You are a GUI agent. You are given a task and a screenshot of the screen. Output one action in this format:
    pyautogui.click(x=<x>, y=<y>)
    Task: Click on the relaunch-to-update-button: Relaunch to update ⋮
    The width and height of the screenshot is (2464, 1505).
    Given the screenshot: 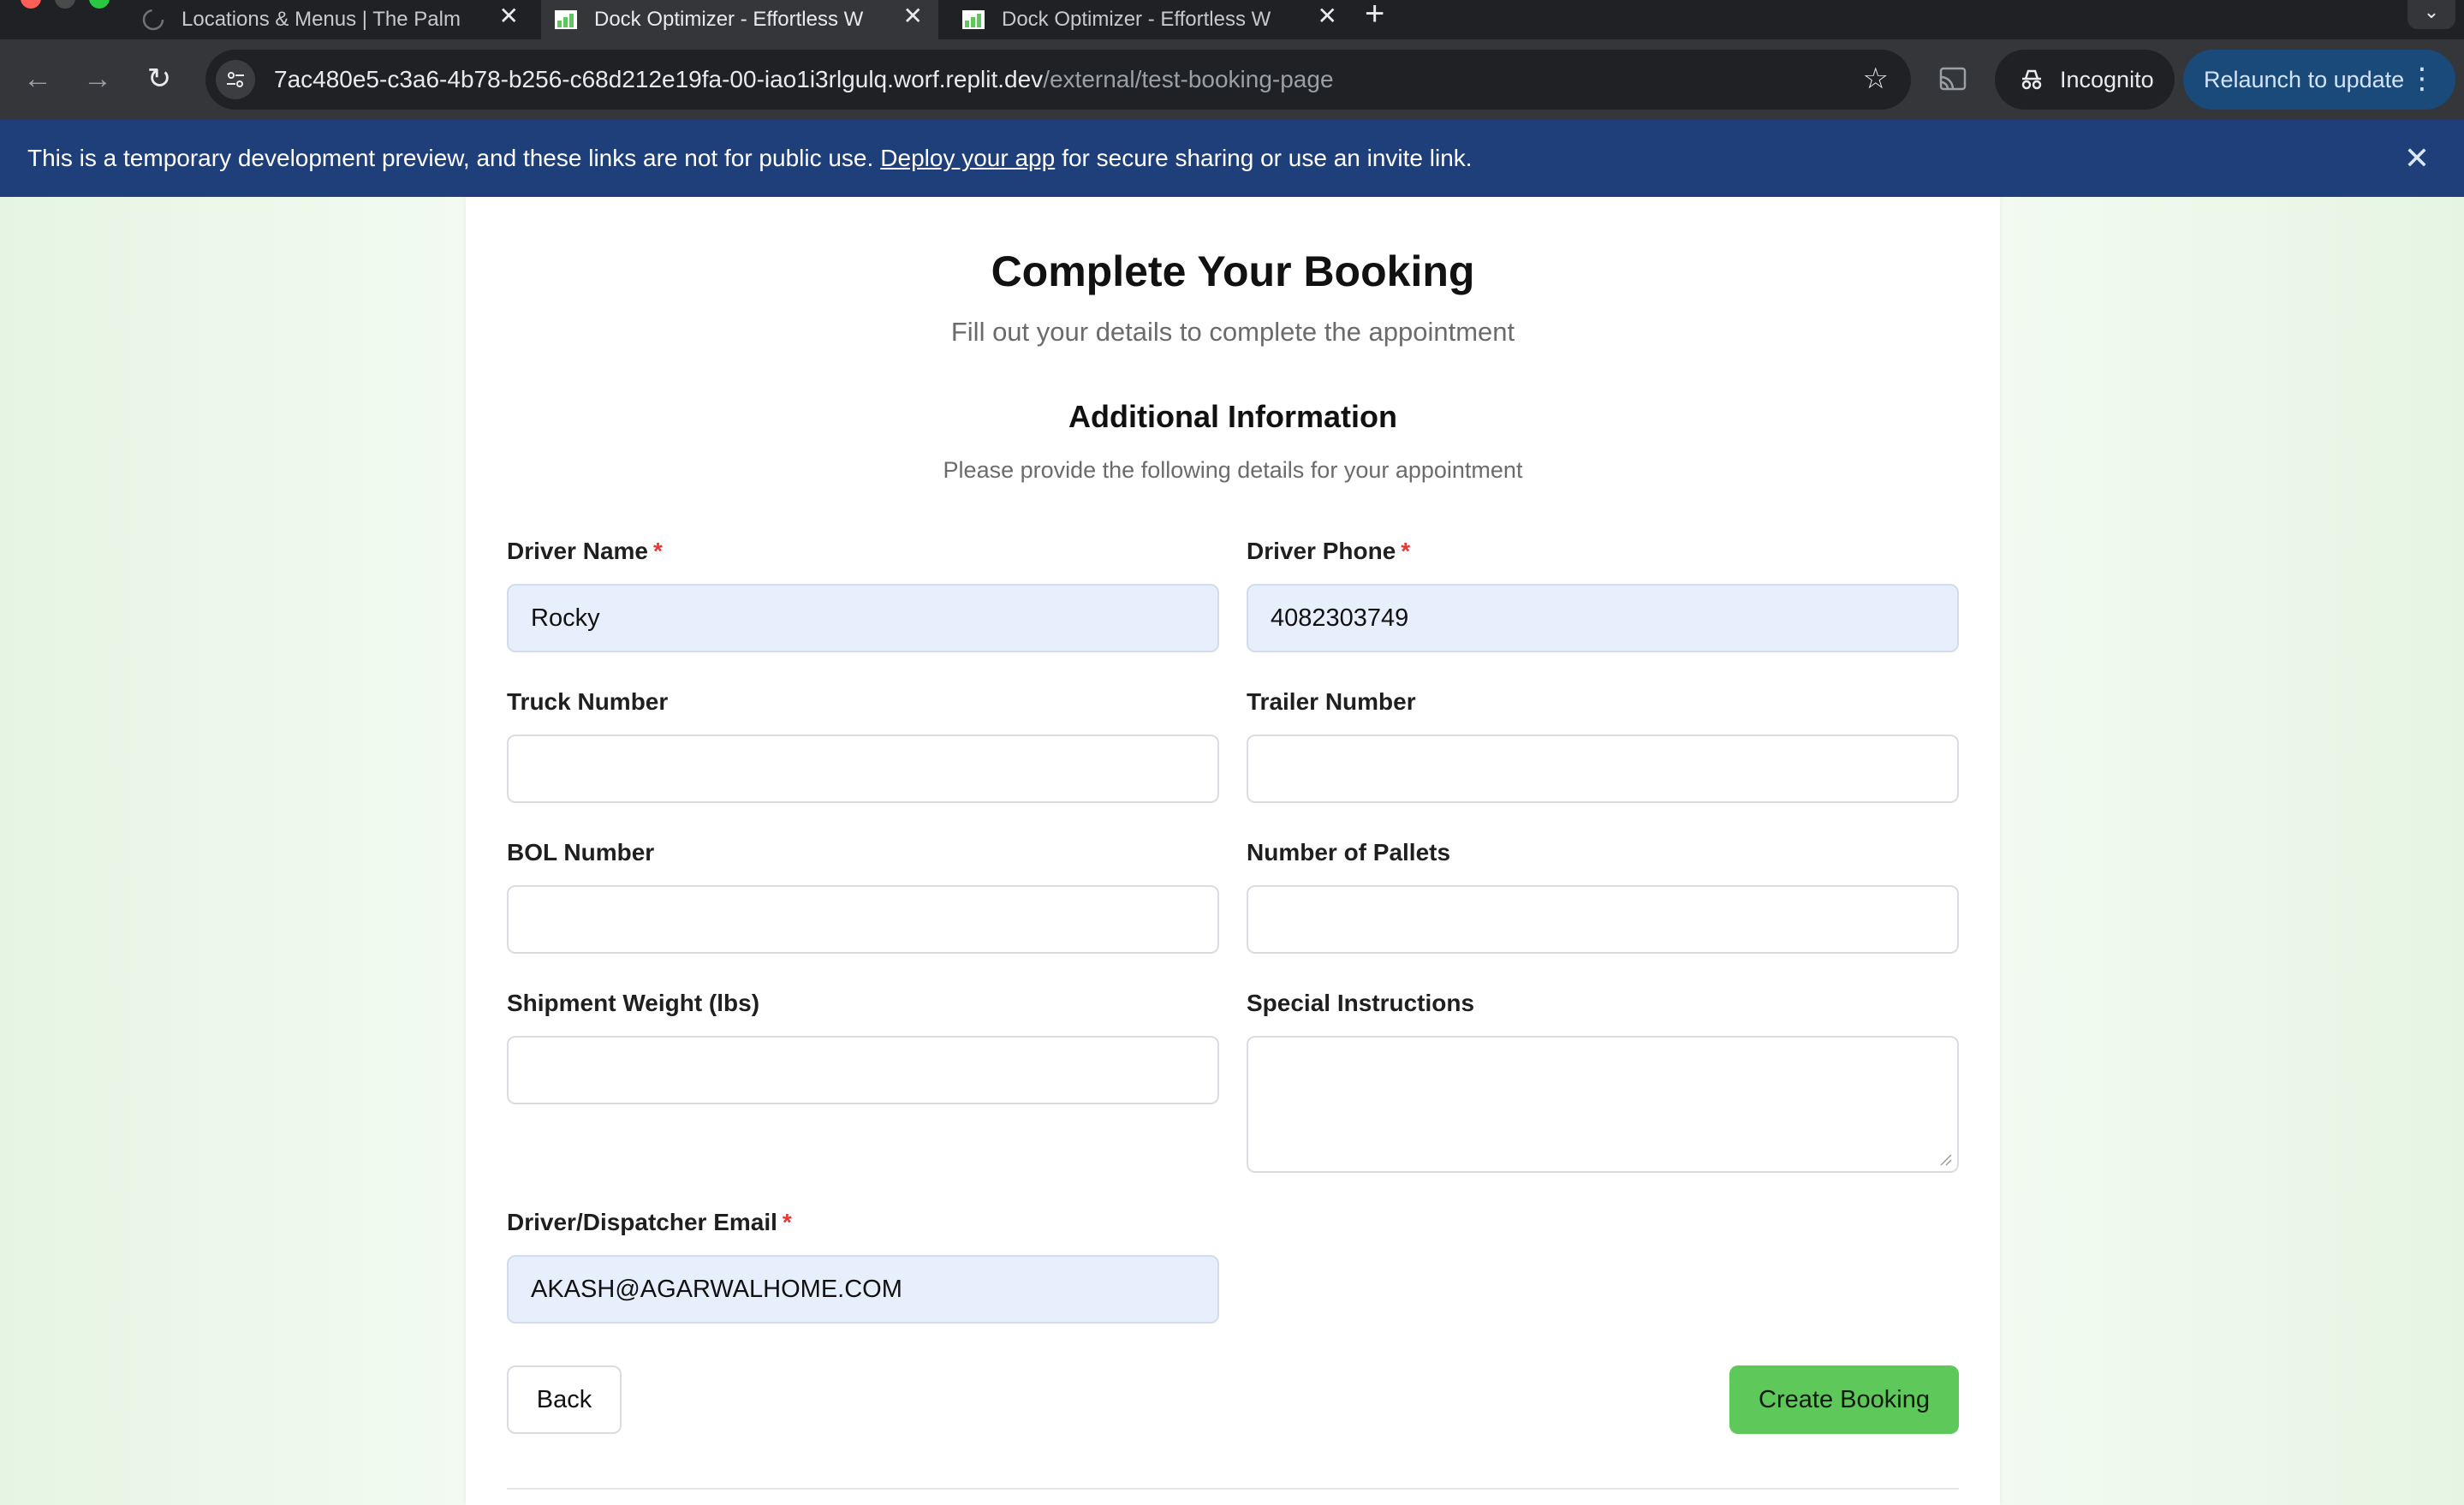 What is the action you would take?
    pyautogui.click(x=2319, y=80)
    